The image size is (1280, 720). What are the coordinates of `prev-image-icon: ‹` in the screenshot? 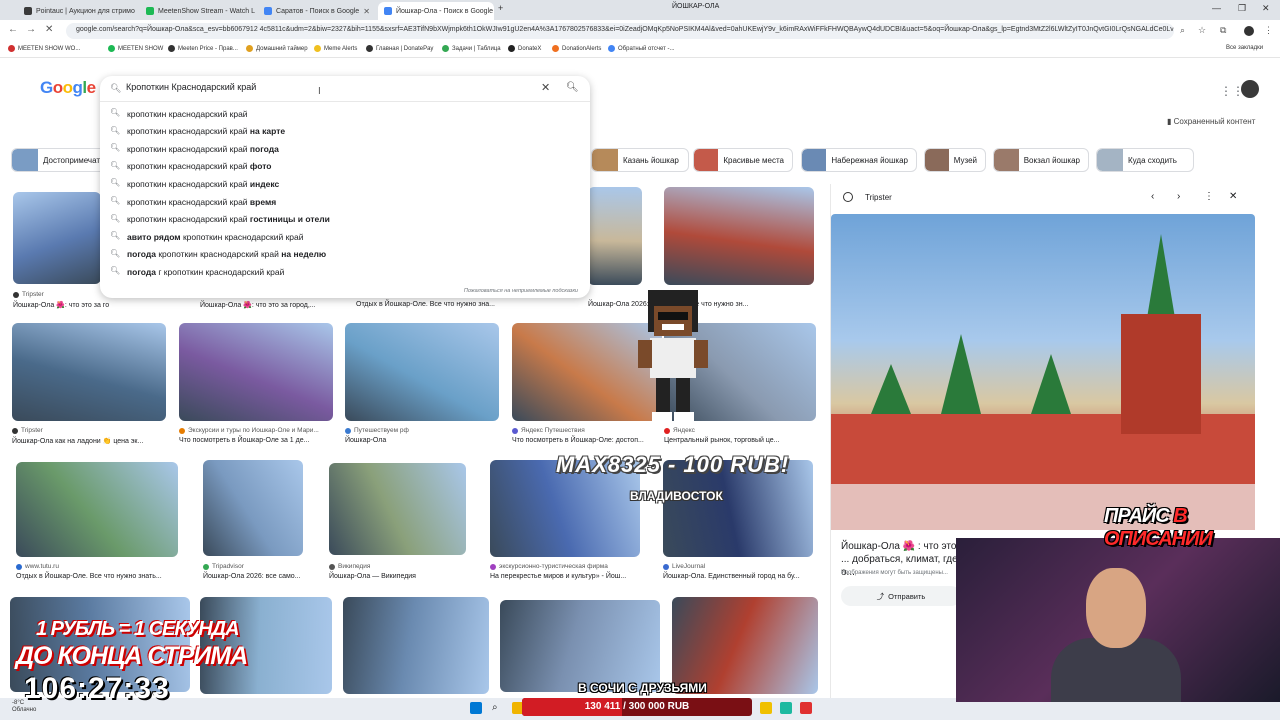 It's located at (1152, 196).